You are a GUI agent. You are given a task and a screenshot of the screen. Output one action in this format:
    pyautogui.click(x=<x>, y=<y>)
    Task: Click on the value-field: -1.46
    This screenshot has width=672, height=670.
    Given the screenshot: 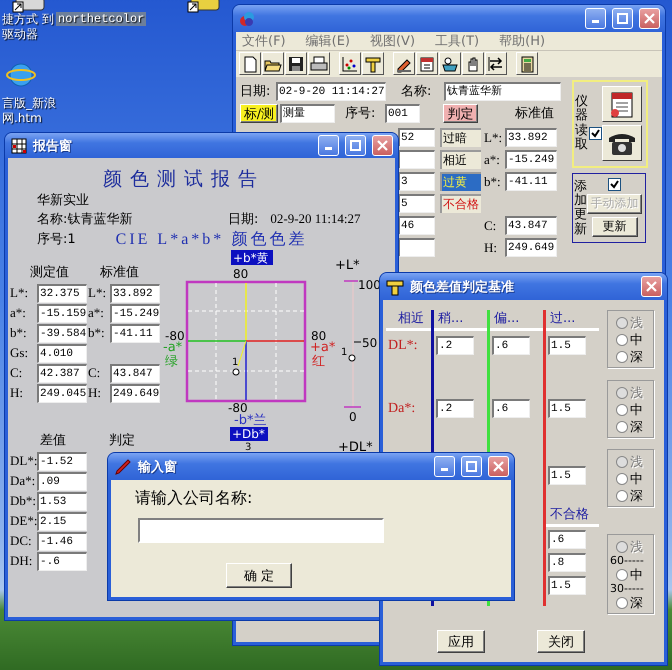 What is the action you would take?
    pyautogui.click(x=62, y=541)
    